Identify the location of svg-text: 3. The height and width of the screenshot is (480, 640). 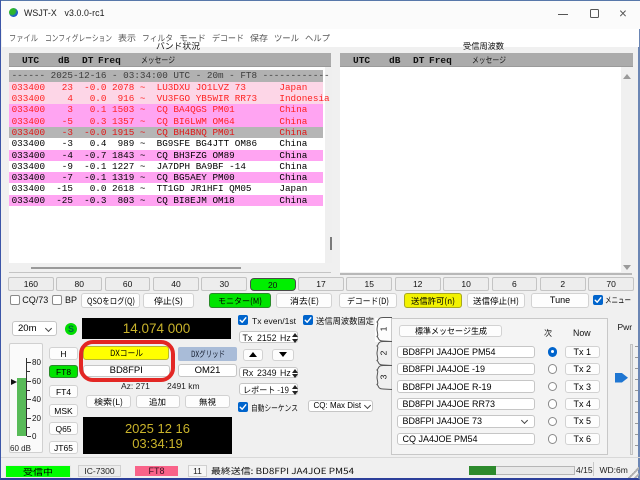
(384, 376).